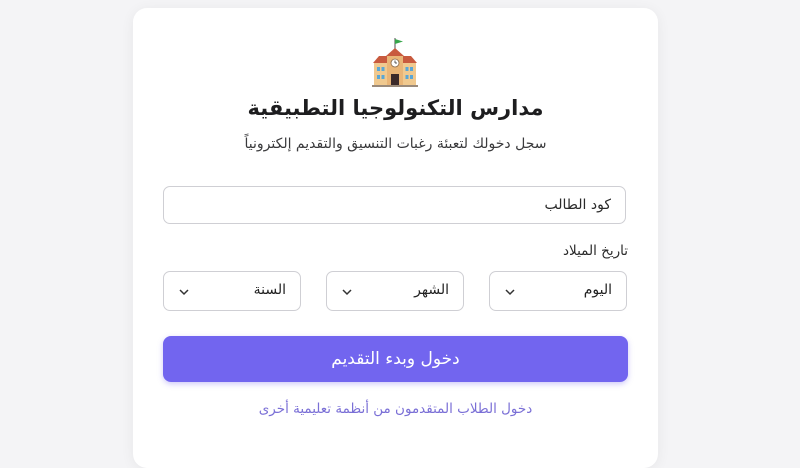 The width and height of the screenshot is (800, 468). What do you see at coordinates (395, 108) in the screenshot?
I see `page-title: مدارس التكنولوجيا التطبيقية` at bounding box center [395, 108].